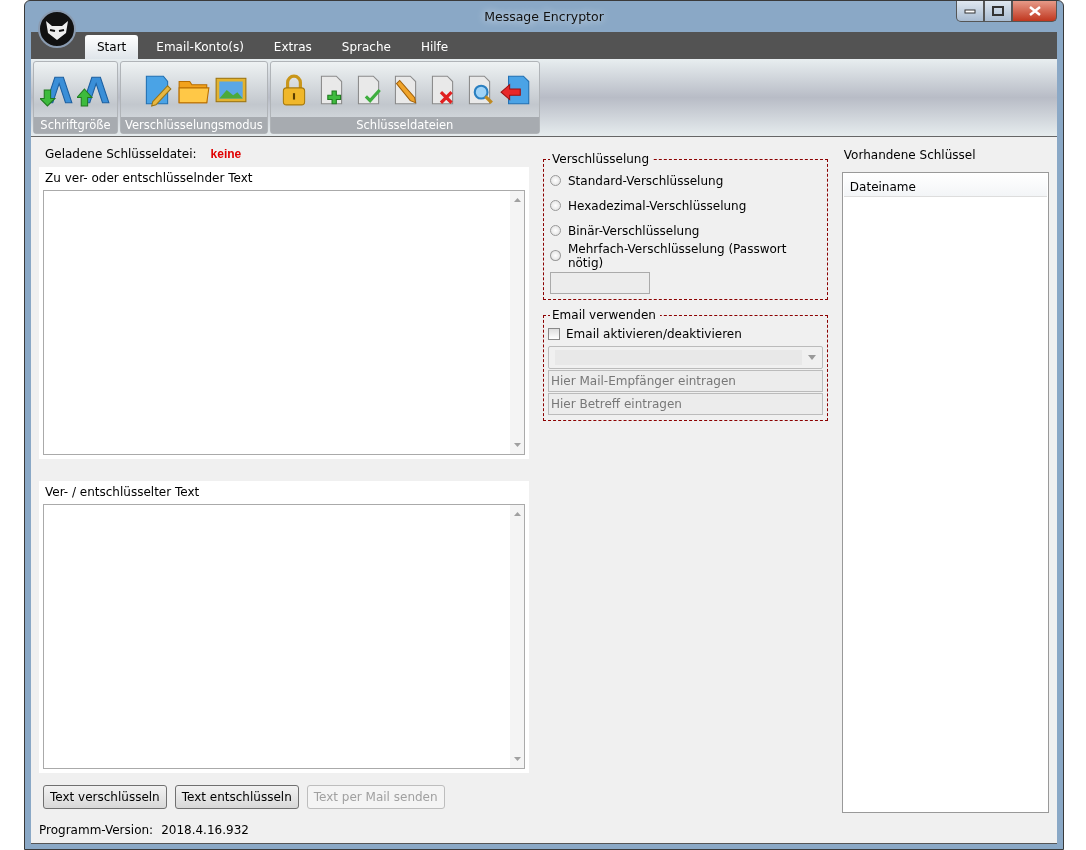  I want to click on close-button, so click(1034, 11).